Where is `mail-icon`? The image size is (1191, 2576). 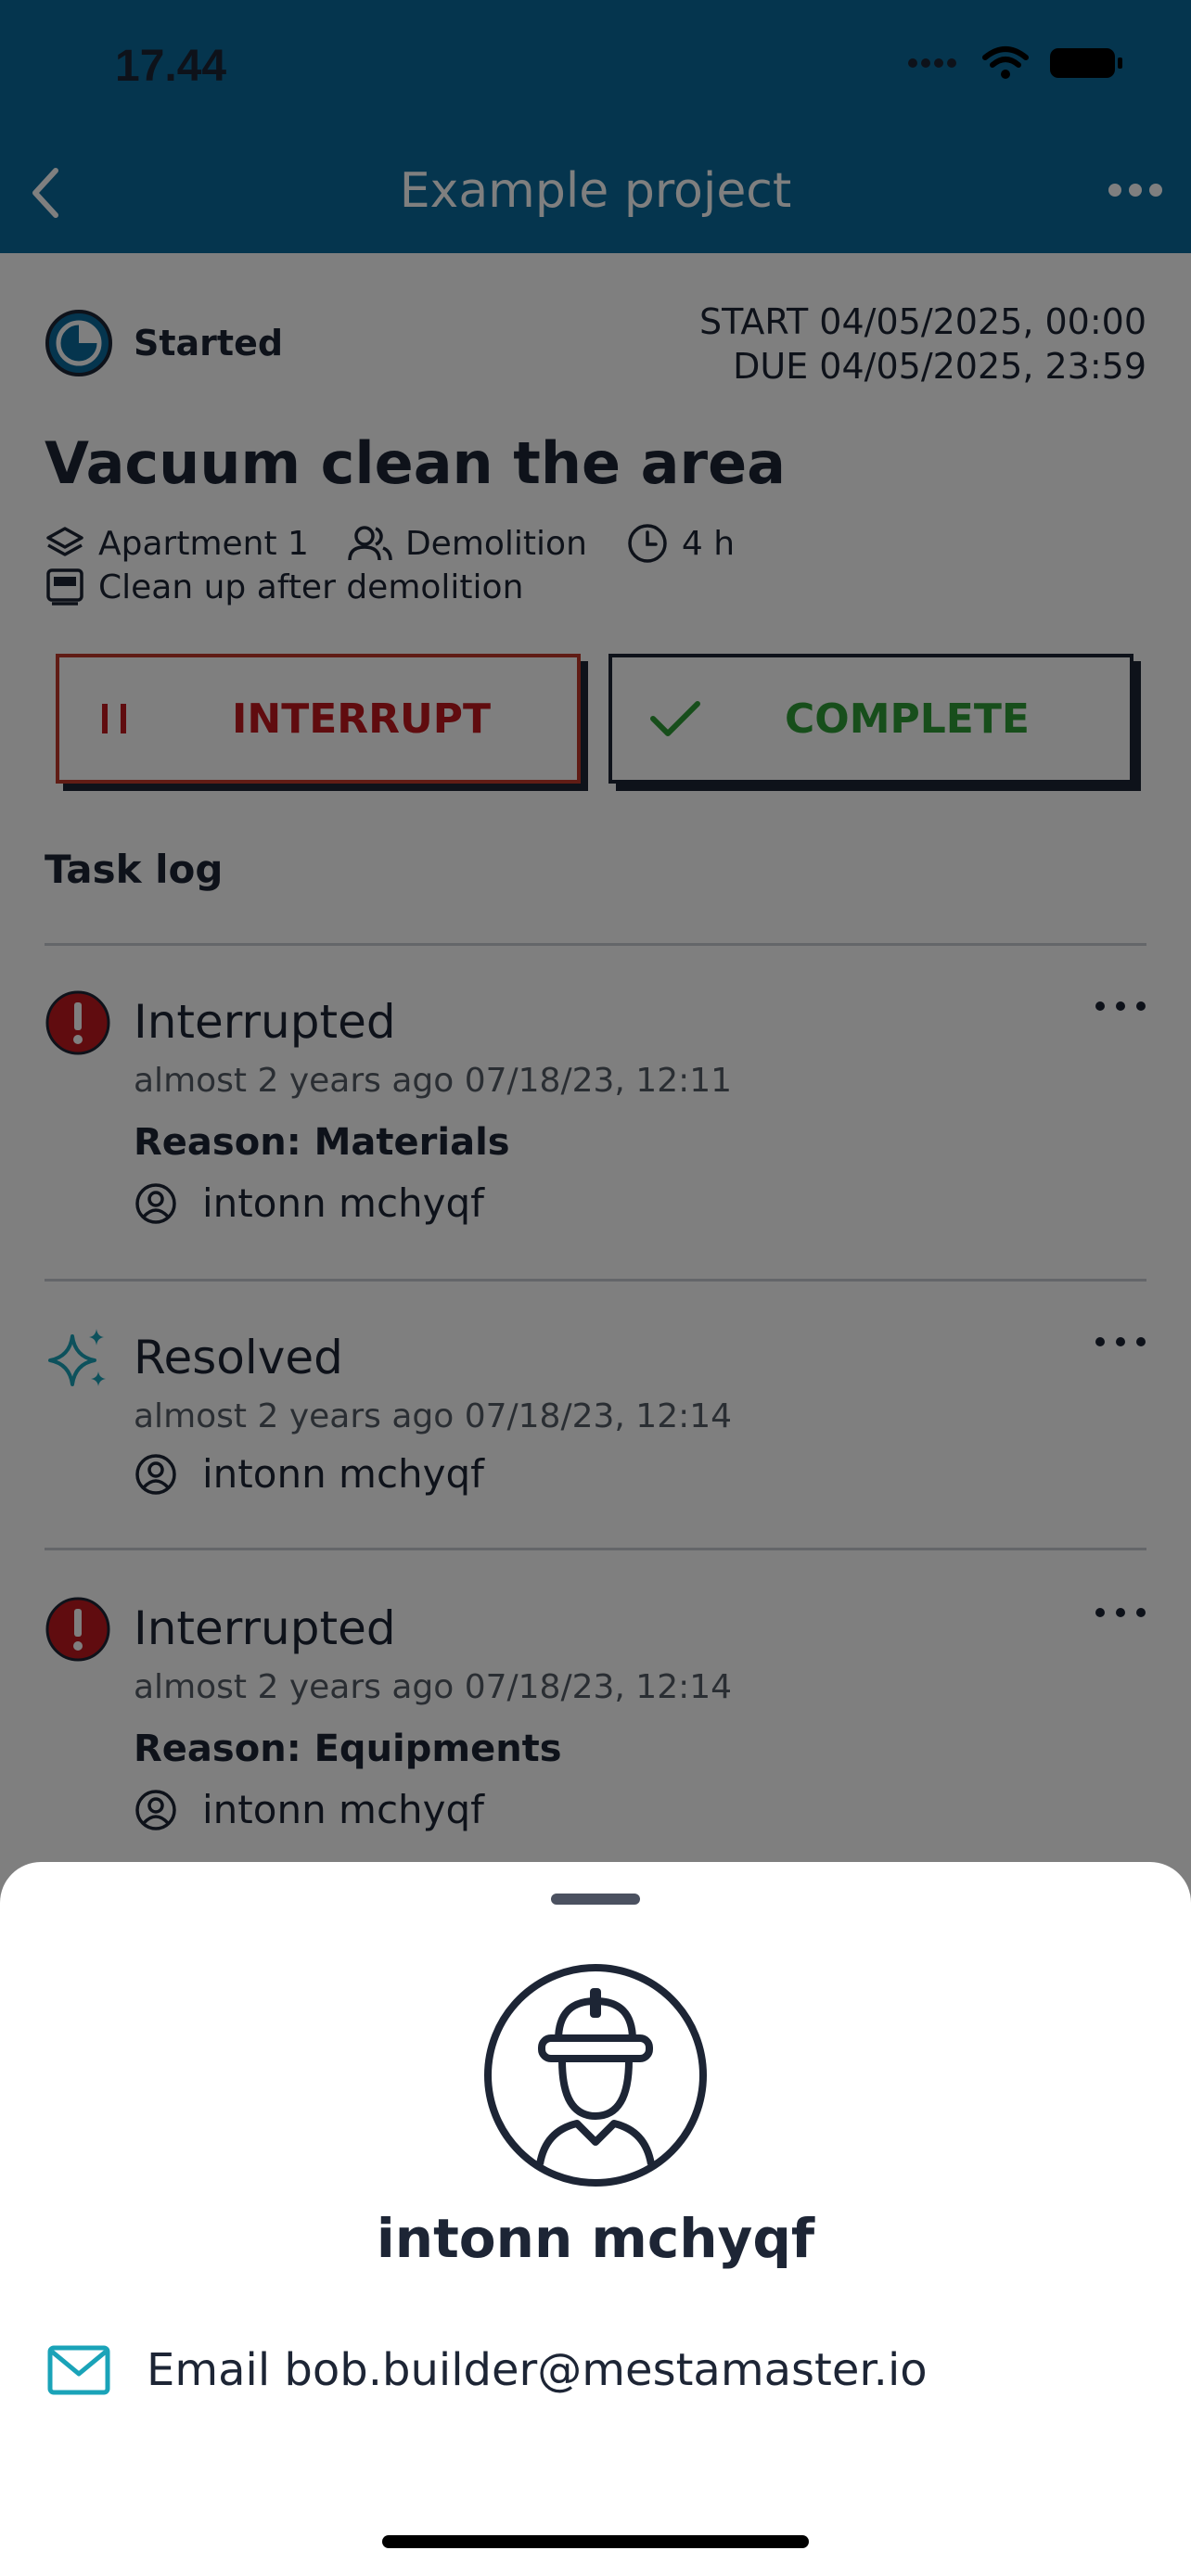
mail-icon is located at coordinates (79, 2370).